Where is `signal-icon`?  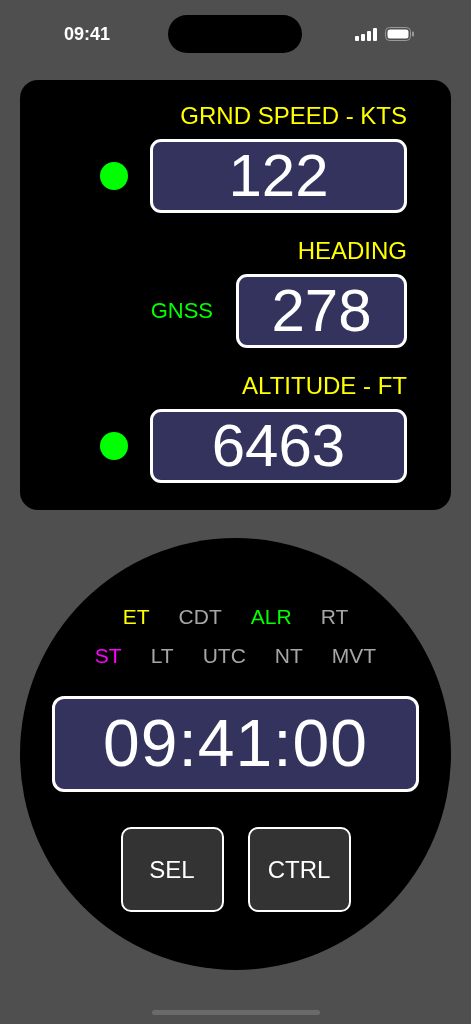
signal-icon is located at coordinates (367, 34).